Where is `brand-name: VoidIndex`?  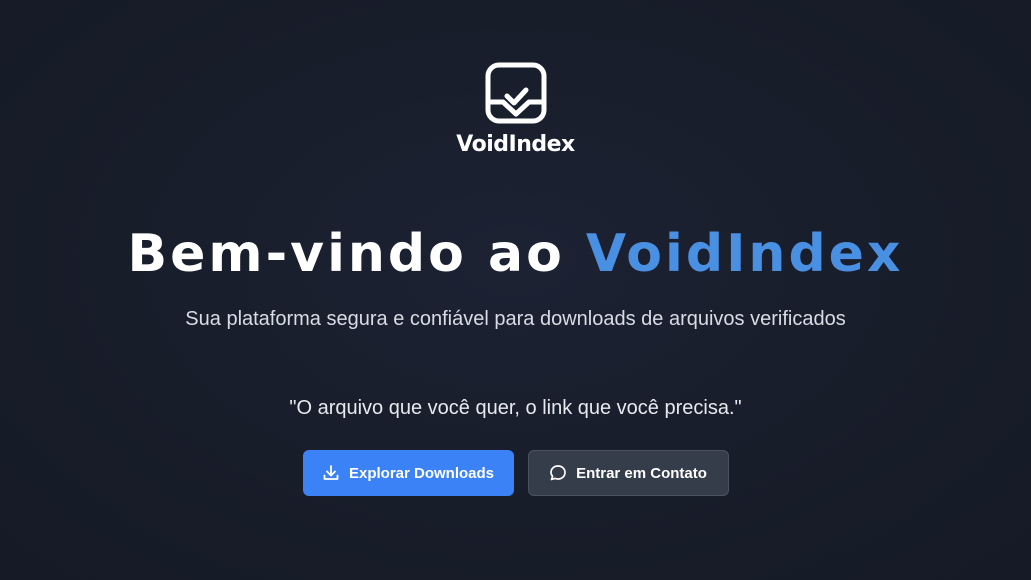
brand-name: VoidIndex is located at coordinates (515, 144).